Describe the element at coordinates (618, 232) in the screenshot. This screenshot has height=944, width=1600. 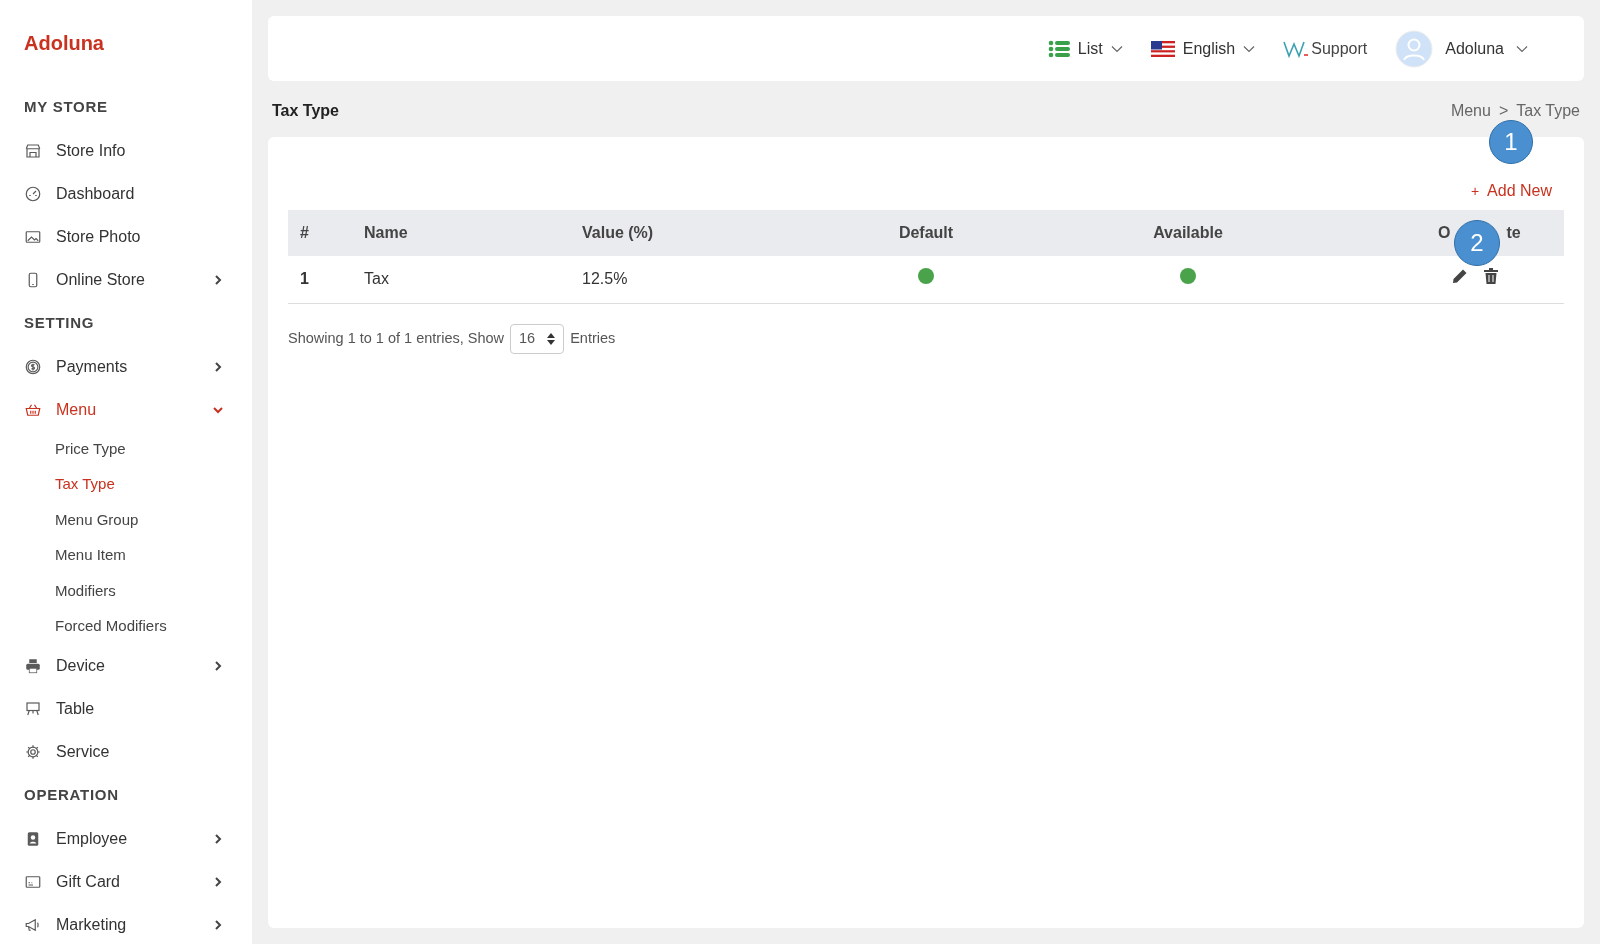
I see `column-header: Value (%)` at that location.